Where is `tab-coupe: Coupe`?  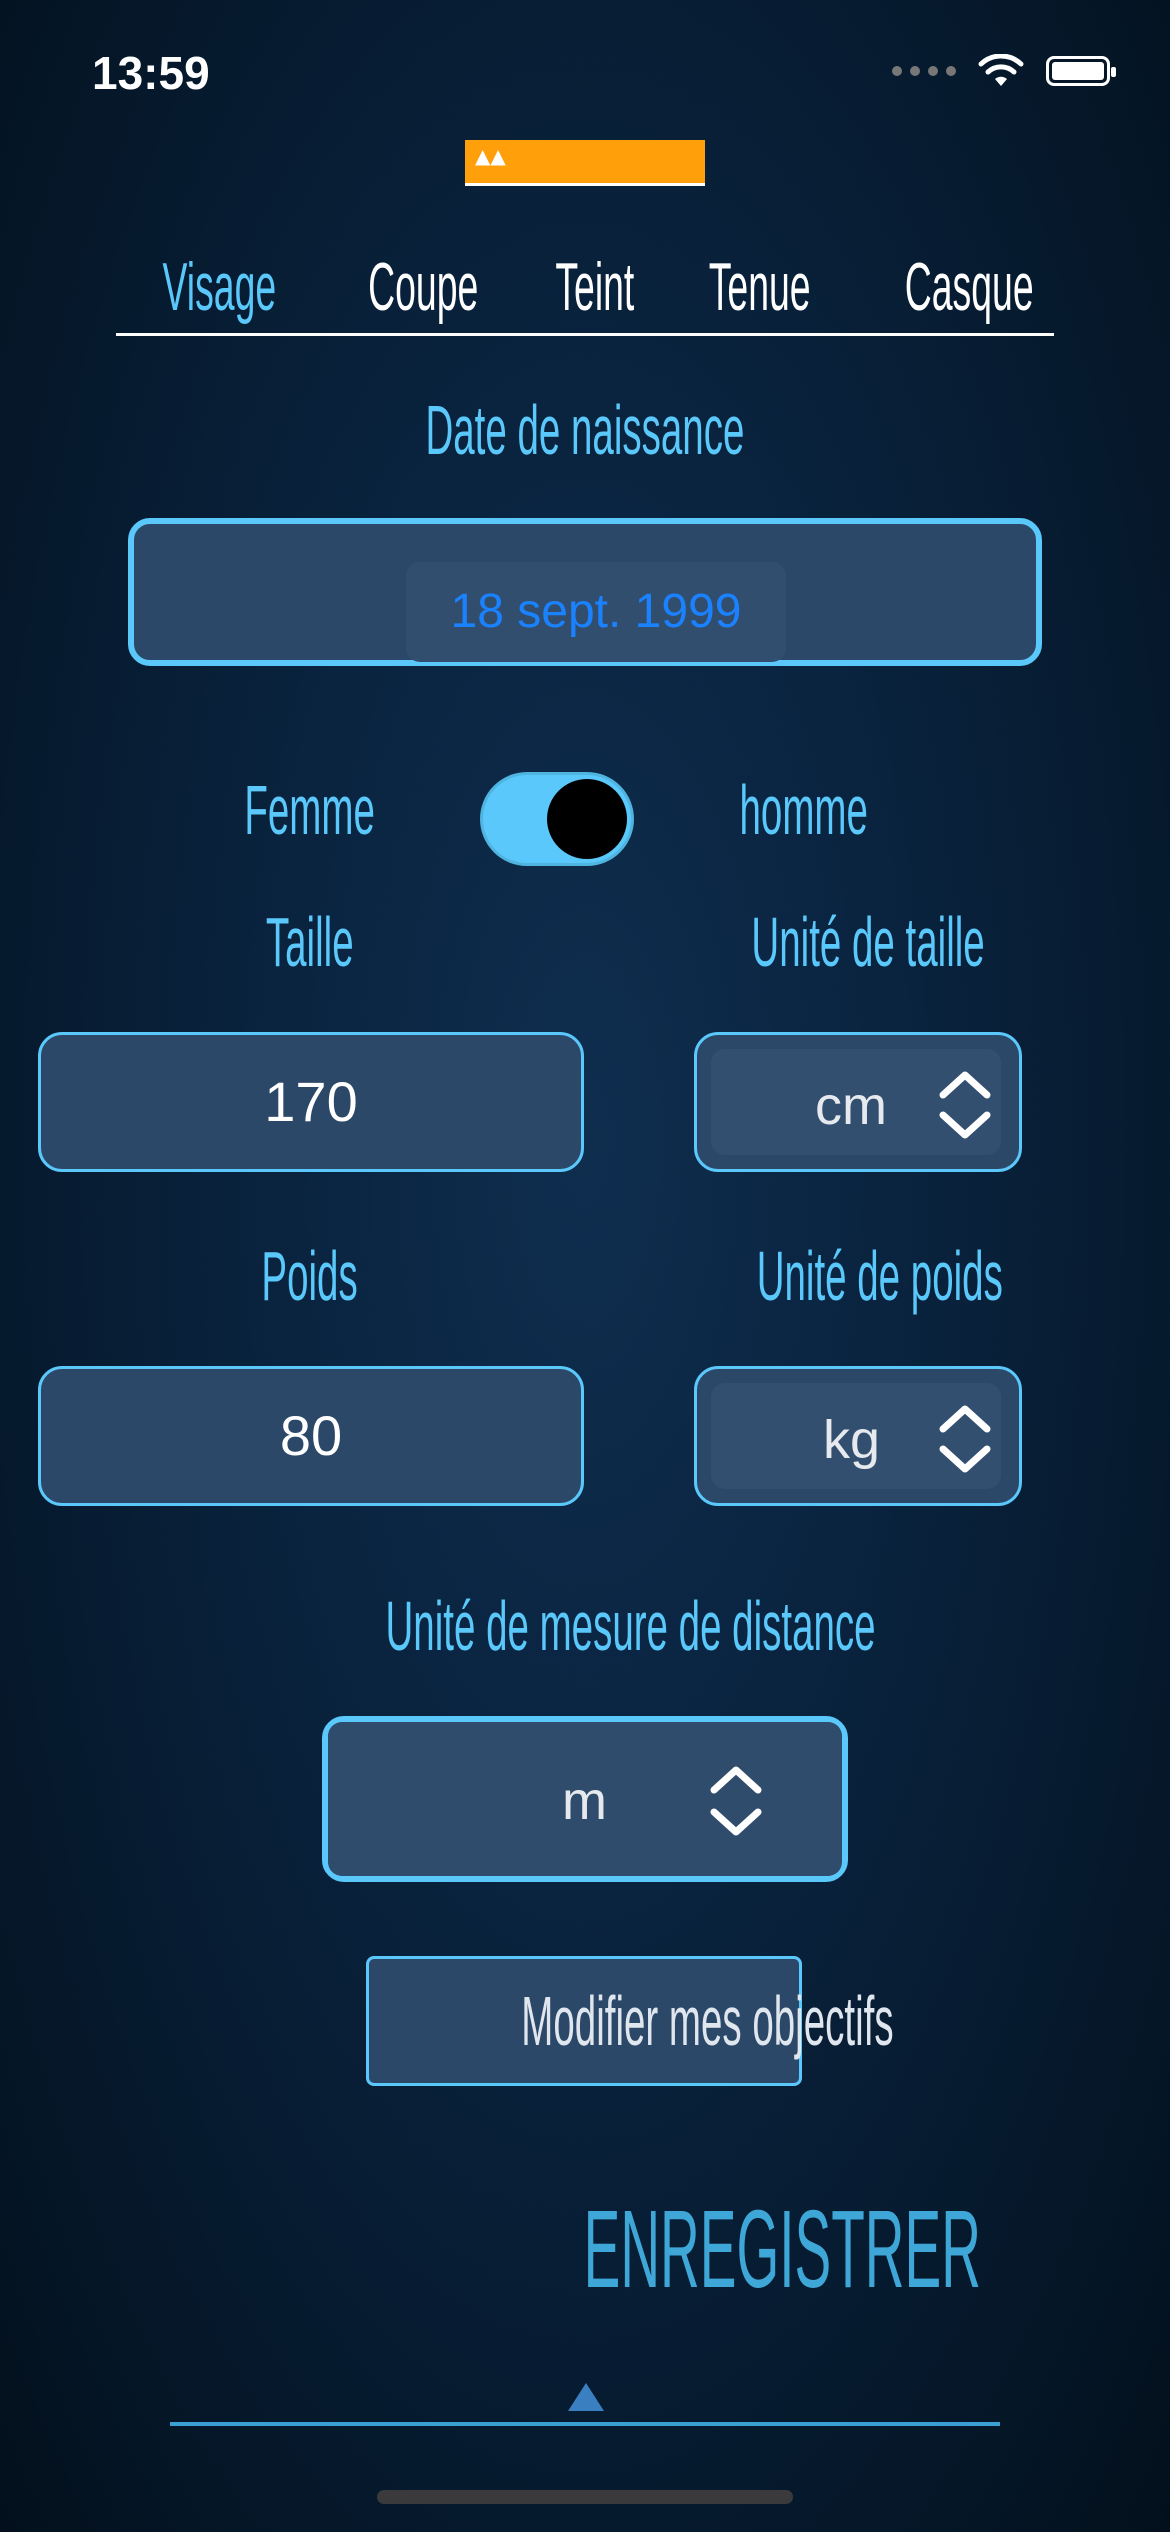 tab-coupe: Coupe is located at coordinates (423, 287).